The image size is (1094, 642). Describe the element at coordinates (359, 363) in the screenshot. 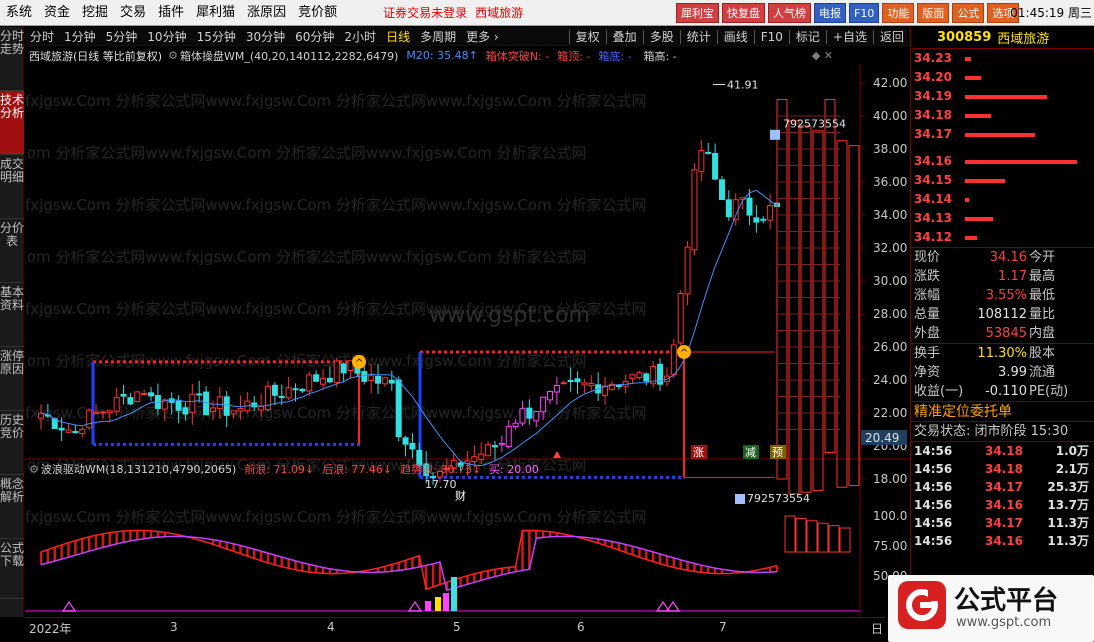

I see `breakout-arrow: ^` at that location.